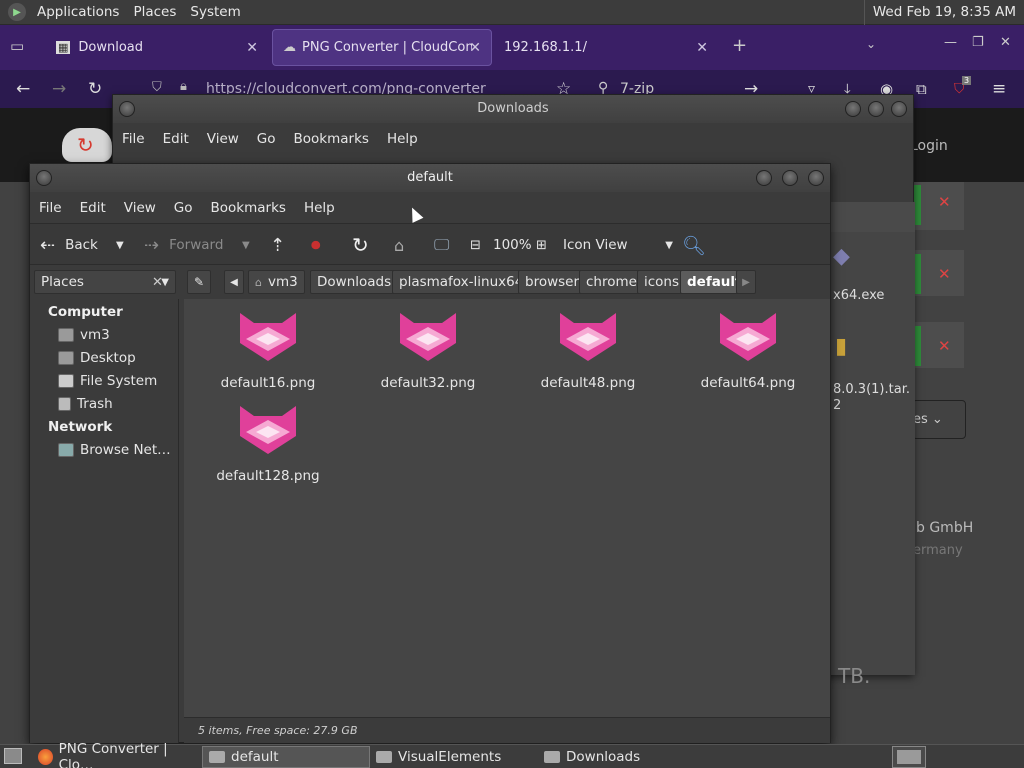 This screenshot has width=1024, height=768. I want to click on home-folder-icon: ⌂, so click(399, 245).